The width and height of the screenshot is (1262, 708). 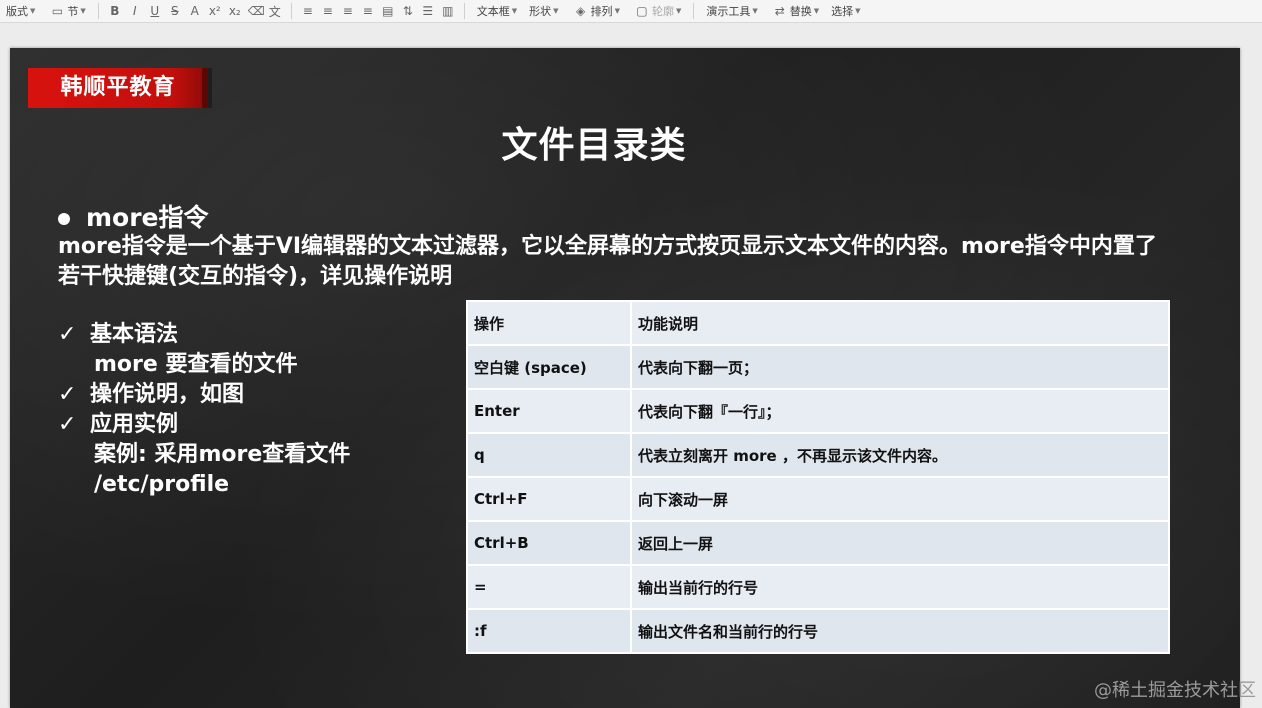 What do you see at coordinates (842, 11) in the screenshot?
I see `select-label: 选择` at bounding box center [842, 11].